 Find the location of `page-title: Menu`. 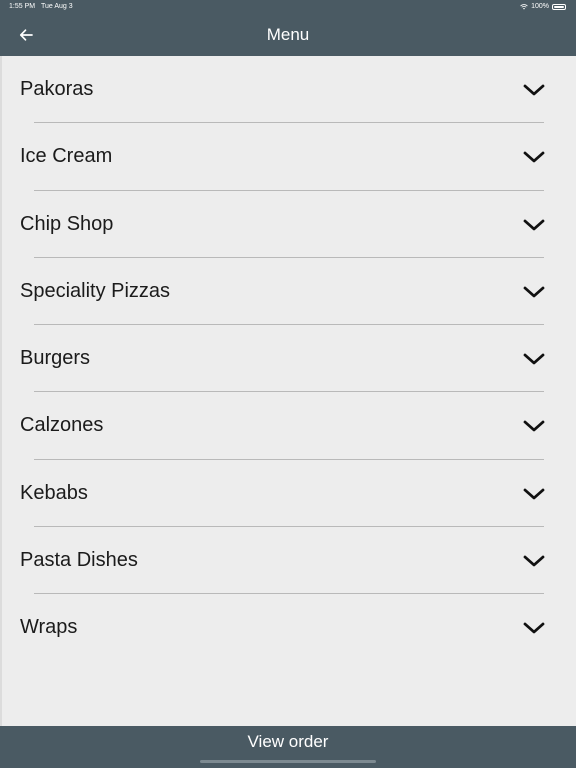

page-title: Menu is located at coordinates (288, 34).